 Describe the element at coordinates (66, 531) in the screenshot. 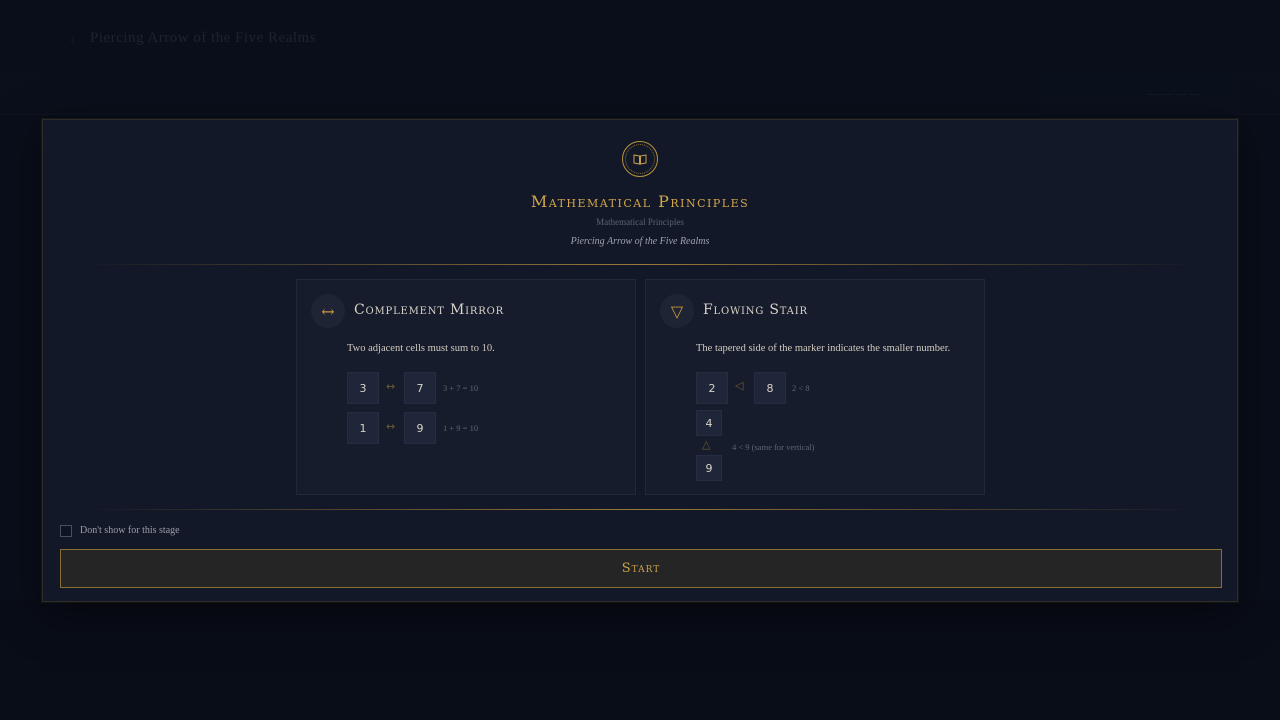

I see `dont-show-checkbox` at that location.